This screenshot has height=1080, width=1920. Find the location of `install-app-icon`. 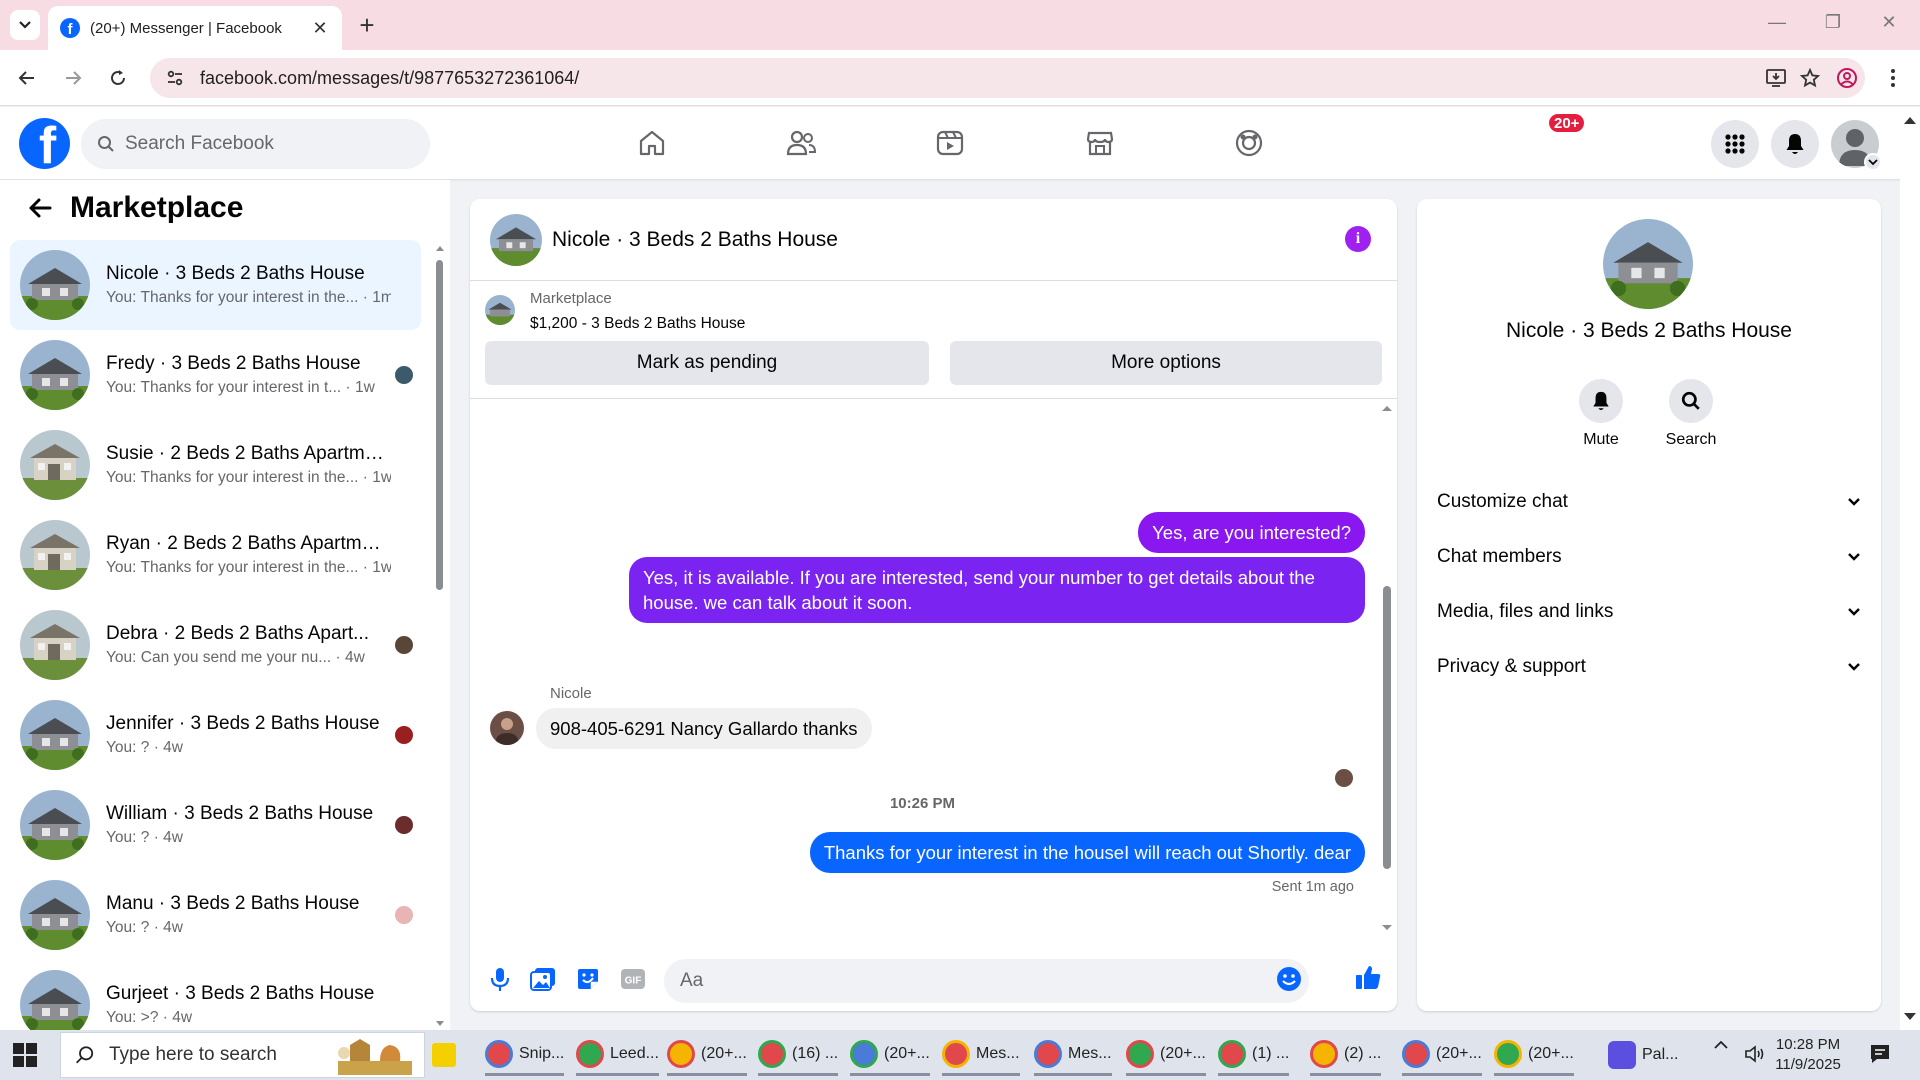

install-app-icon is located at coordinates (1776, 78).